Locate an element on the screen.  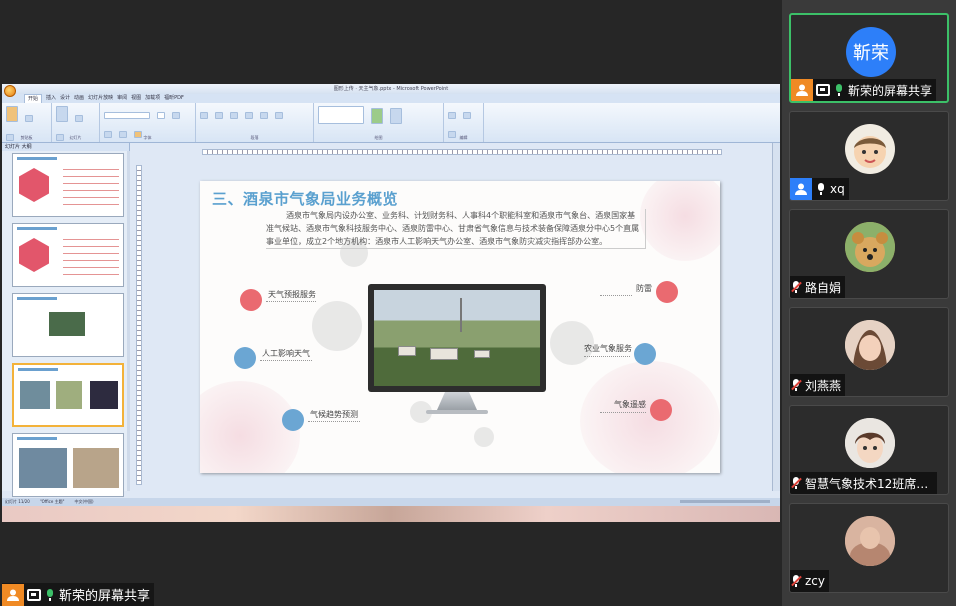
slide-thumbnail: 6 is located at coordinates (68, 255).